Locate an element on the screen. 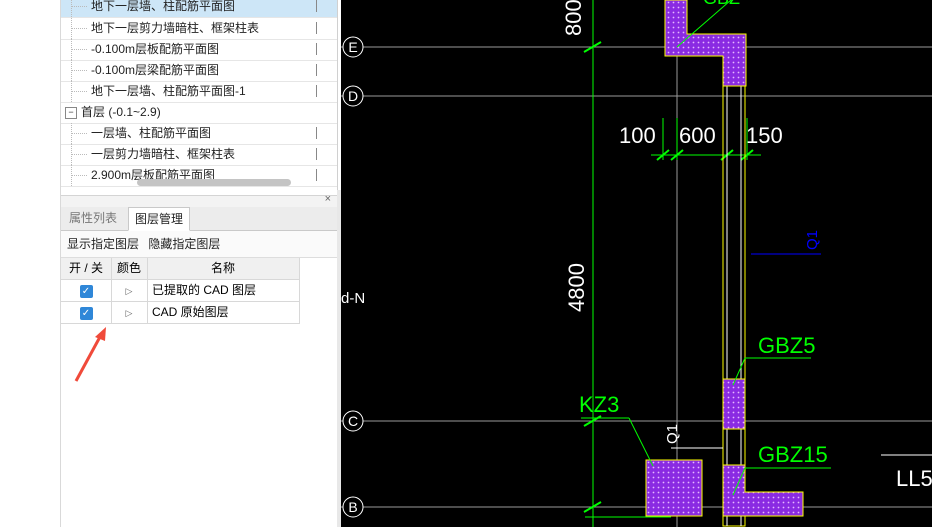 The height and width of the screenshot is (527, 932). dim-4800: 4800 is located at coordinates (576, 287).